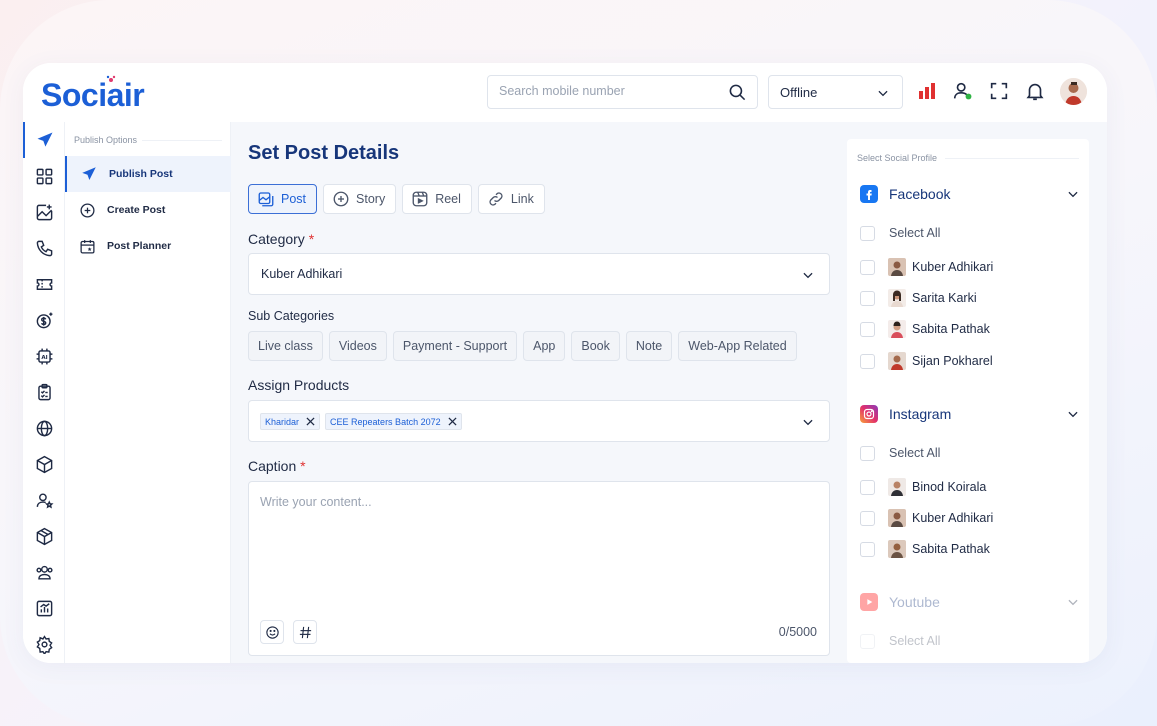 Image resolution: width=1157 pixels, height=726 pixels. I want to click on network-youtube: Youtube, so click(970, 602).